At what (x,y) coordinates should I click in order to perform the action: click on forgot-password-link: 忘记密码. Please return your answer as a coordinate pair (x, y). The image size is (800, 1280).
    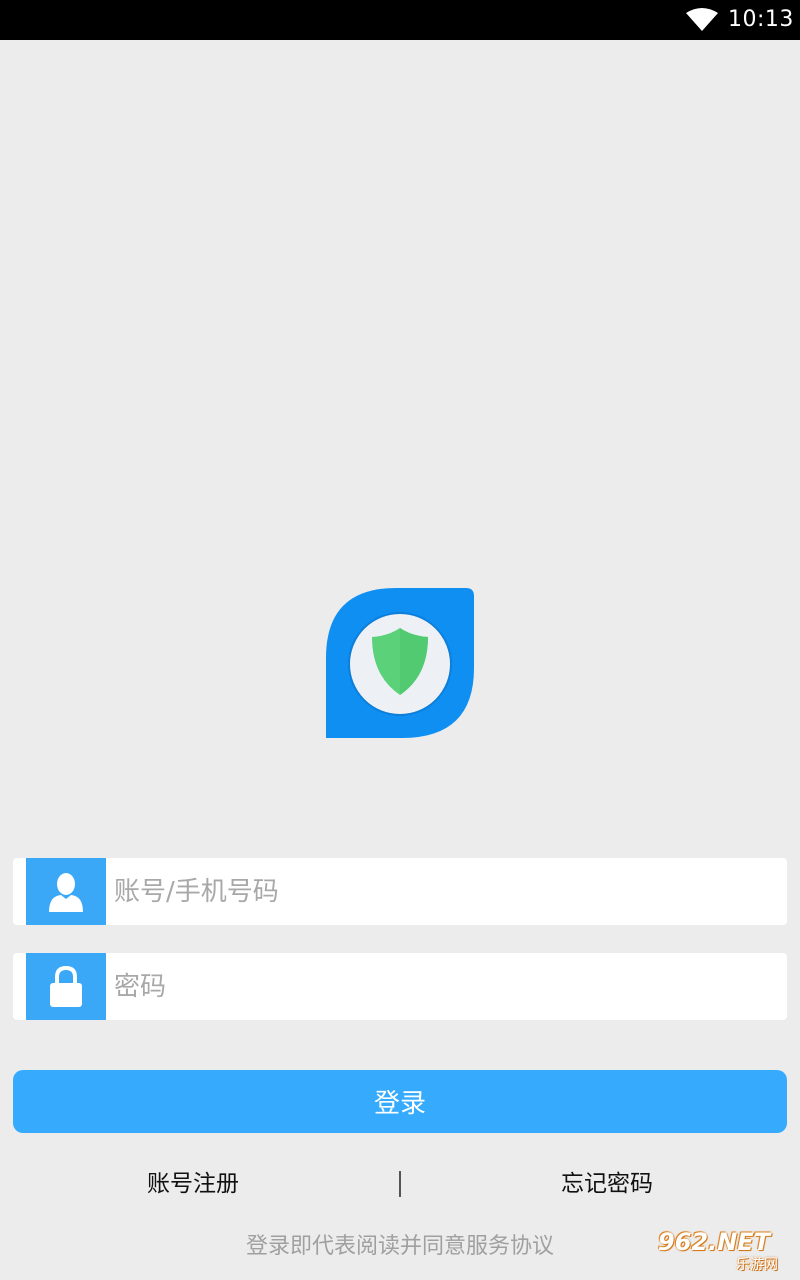
    Looking at the image, I should click on (607, 1184).